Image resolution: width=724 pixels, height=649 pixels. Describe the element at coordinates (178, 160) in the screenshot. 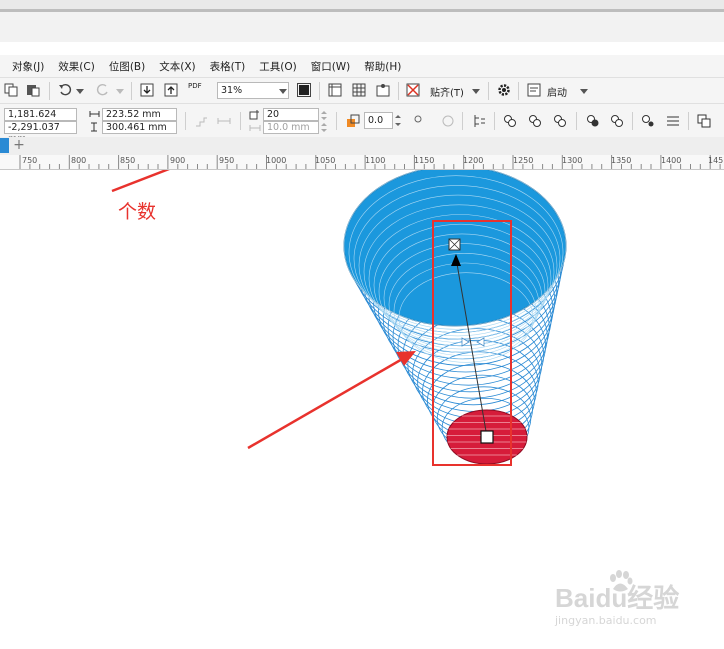

I see `ruler-label: 900` at that location.